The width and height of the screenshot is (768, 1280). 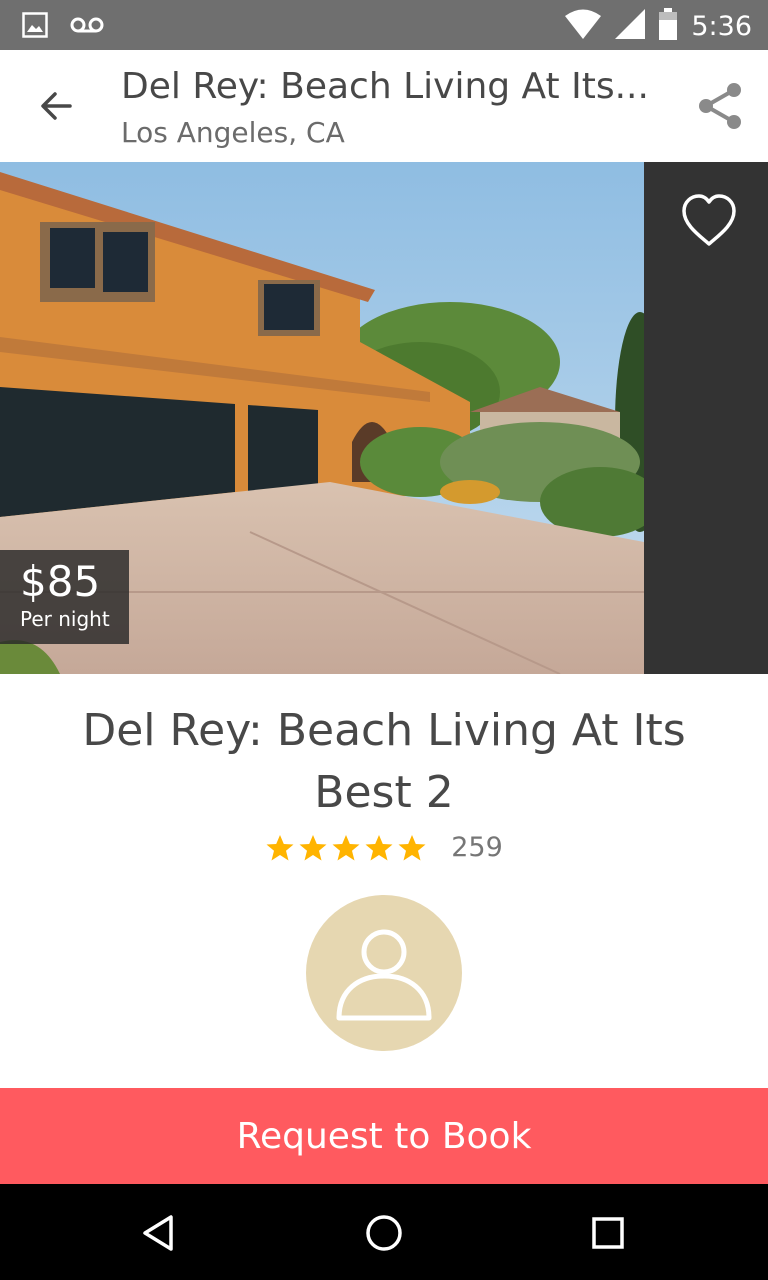 What do you see at coordinates (233, 132) in the screenshot?
I see `toolbar-subtitle: Los Angeles, CA` at bounding box center [233, 132].